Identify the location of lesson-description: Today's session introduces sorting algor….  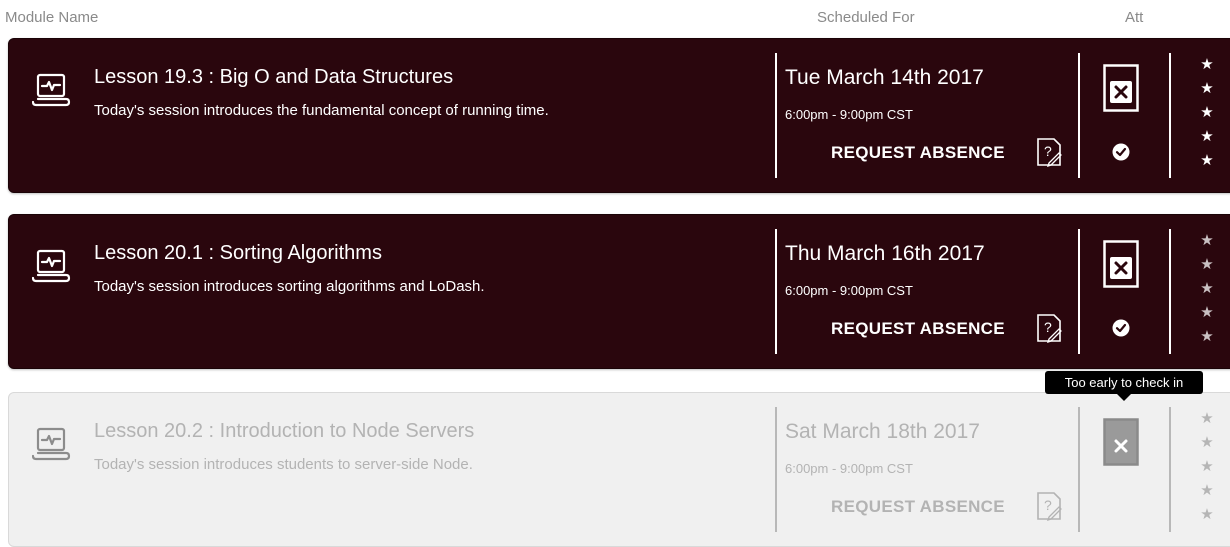
(289, 286).